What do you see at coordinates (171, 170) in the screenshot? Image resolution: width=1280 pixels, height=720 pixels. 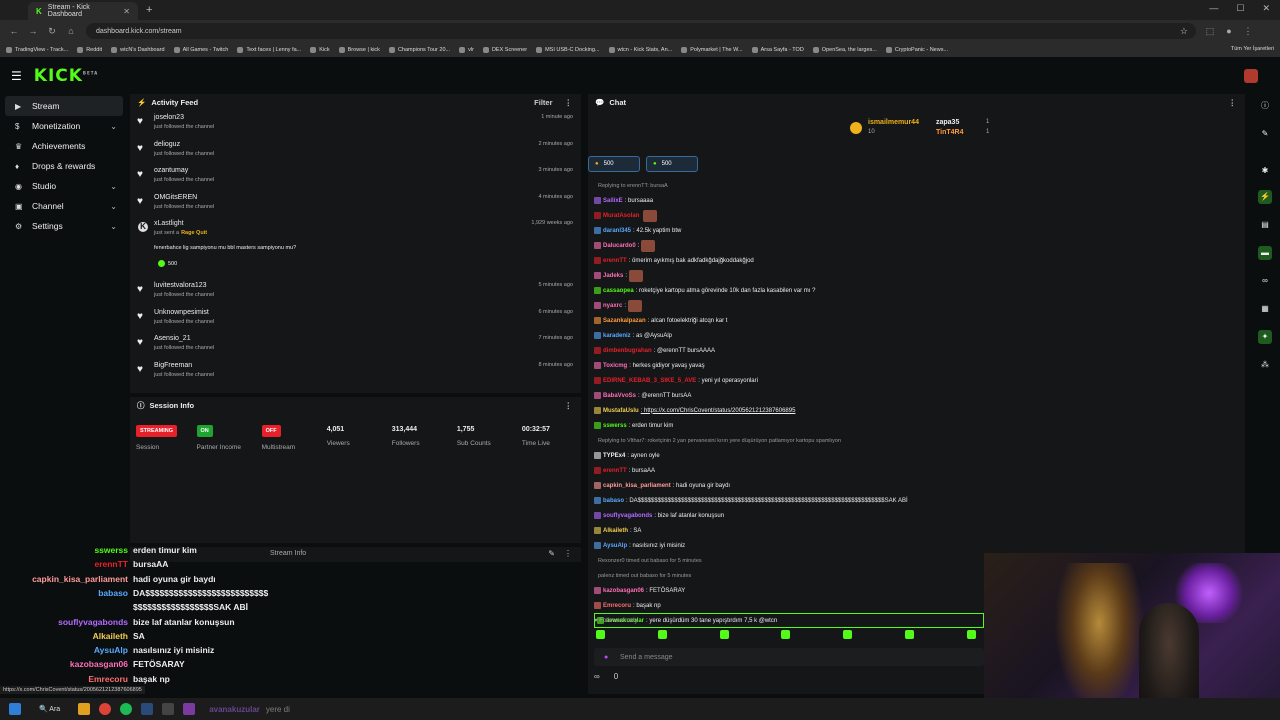 I see `activity-username: ozantumay` at bounding box center [171, 170].